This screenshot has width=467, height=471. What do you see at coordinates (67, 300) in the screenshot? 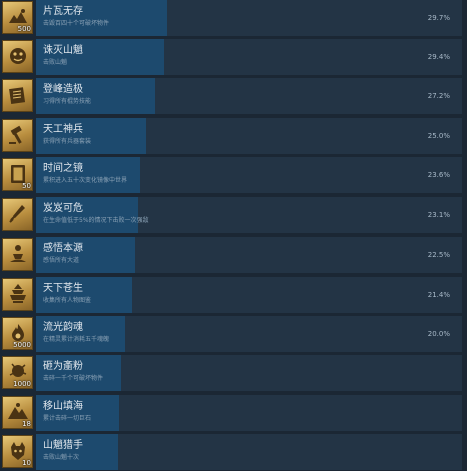
I see `achievement-description: 收集所有人物图鉴` at bounding box center [67, 300].